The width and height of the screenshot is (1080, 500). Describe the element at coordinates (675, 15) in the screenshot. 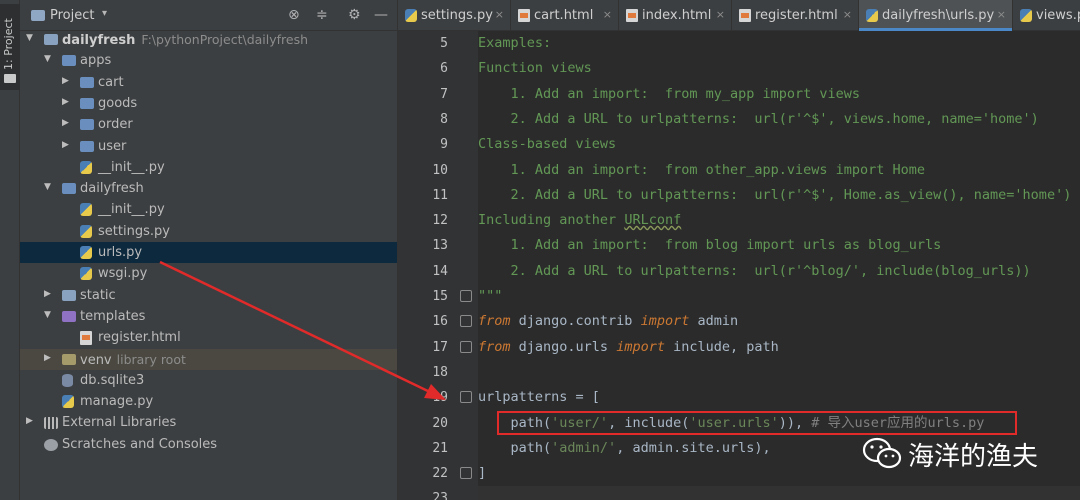

I see `editor-tab: index.html ×` at that location.